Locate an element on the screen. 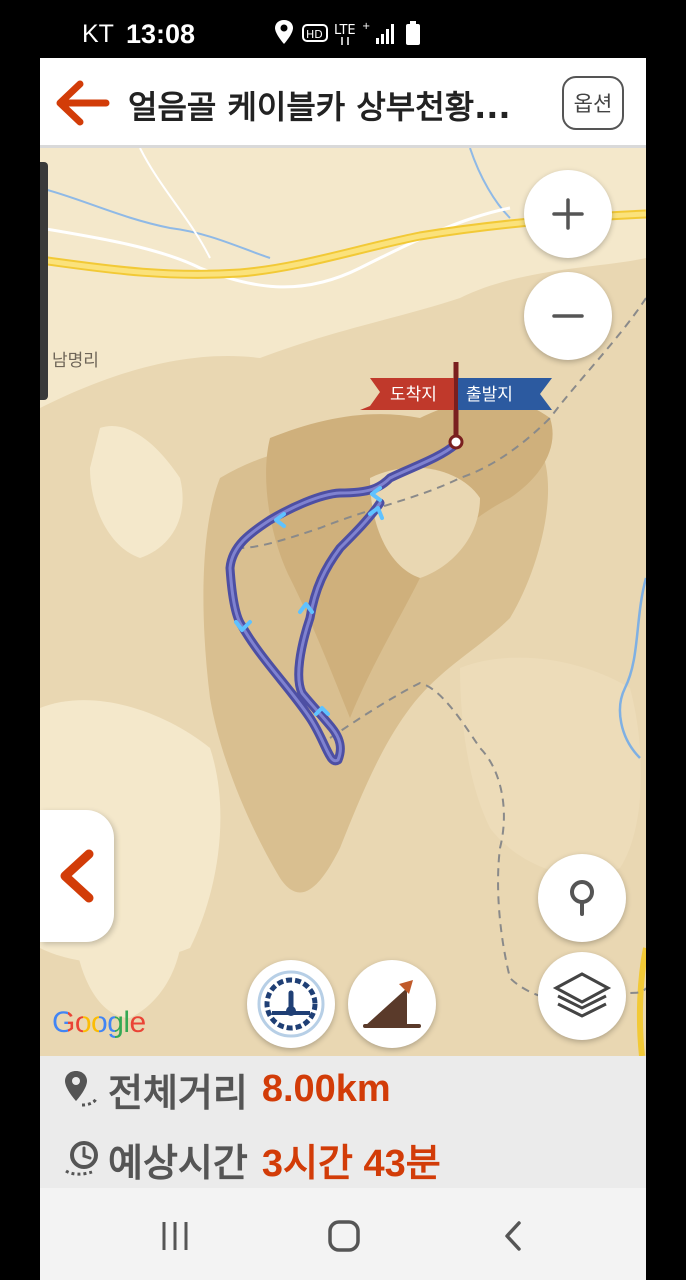 The image size is (686, 1280). signal-icon is located at coordinates (385, 34).